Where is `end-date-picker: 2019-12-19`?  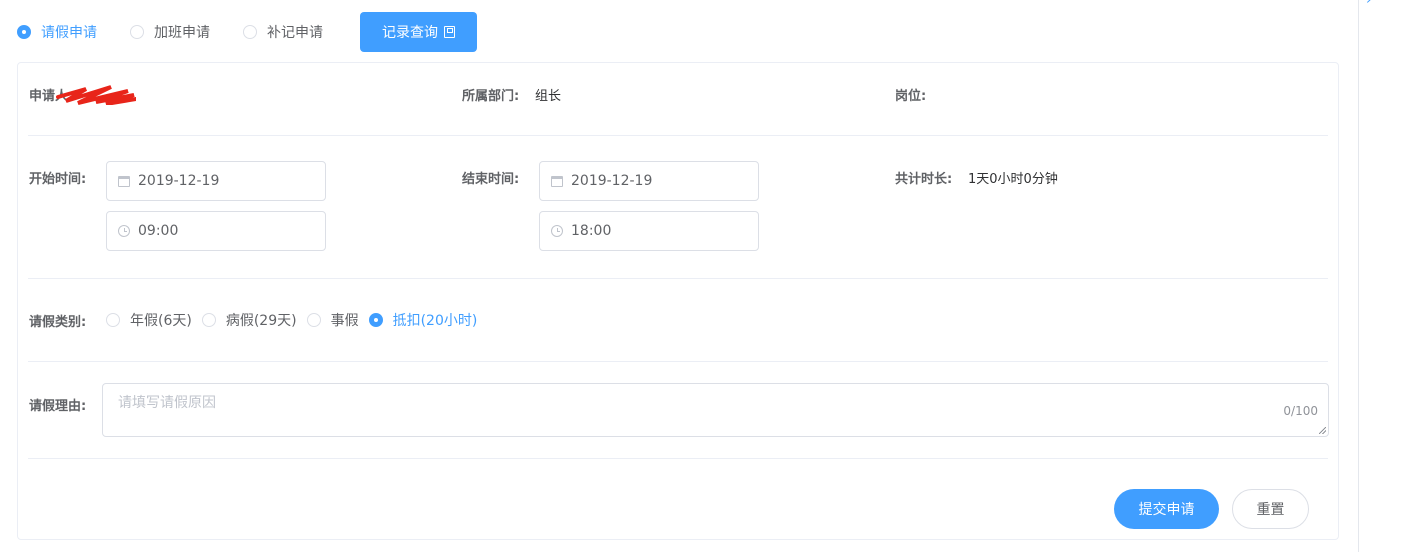 end-date-picker: 2019-12-19 is located at coordinates (649, 181).